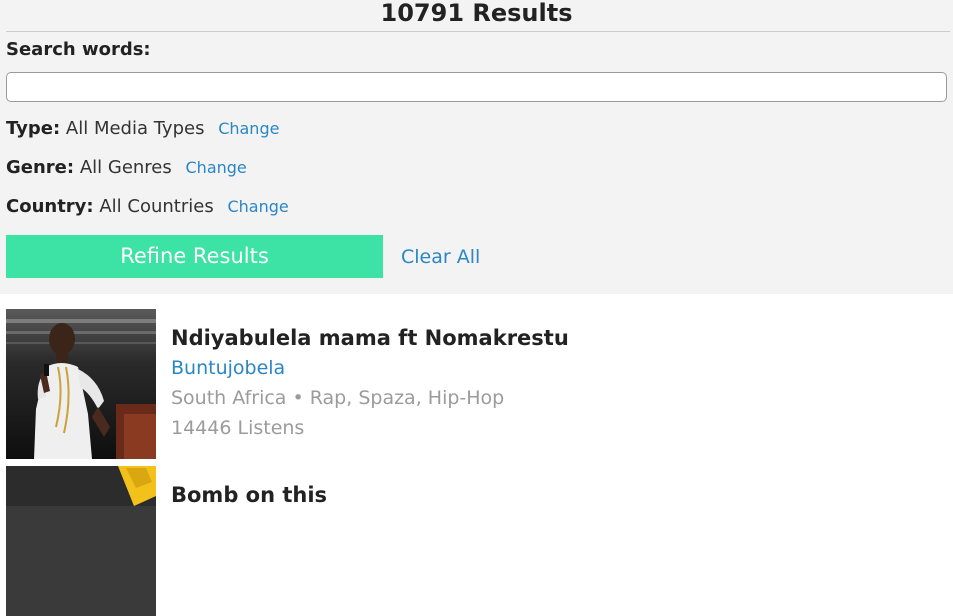 The image size is (953, 616). Describe the element at coordinates (257, 206) in the screenshot. I see `change-country-link: Change` at that location.